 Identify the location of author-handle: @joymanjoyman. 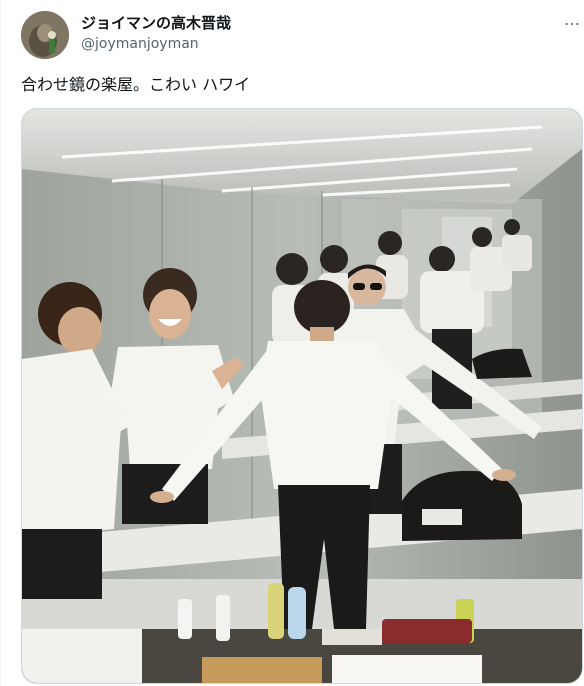
(140, 44).